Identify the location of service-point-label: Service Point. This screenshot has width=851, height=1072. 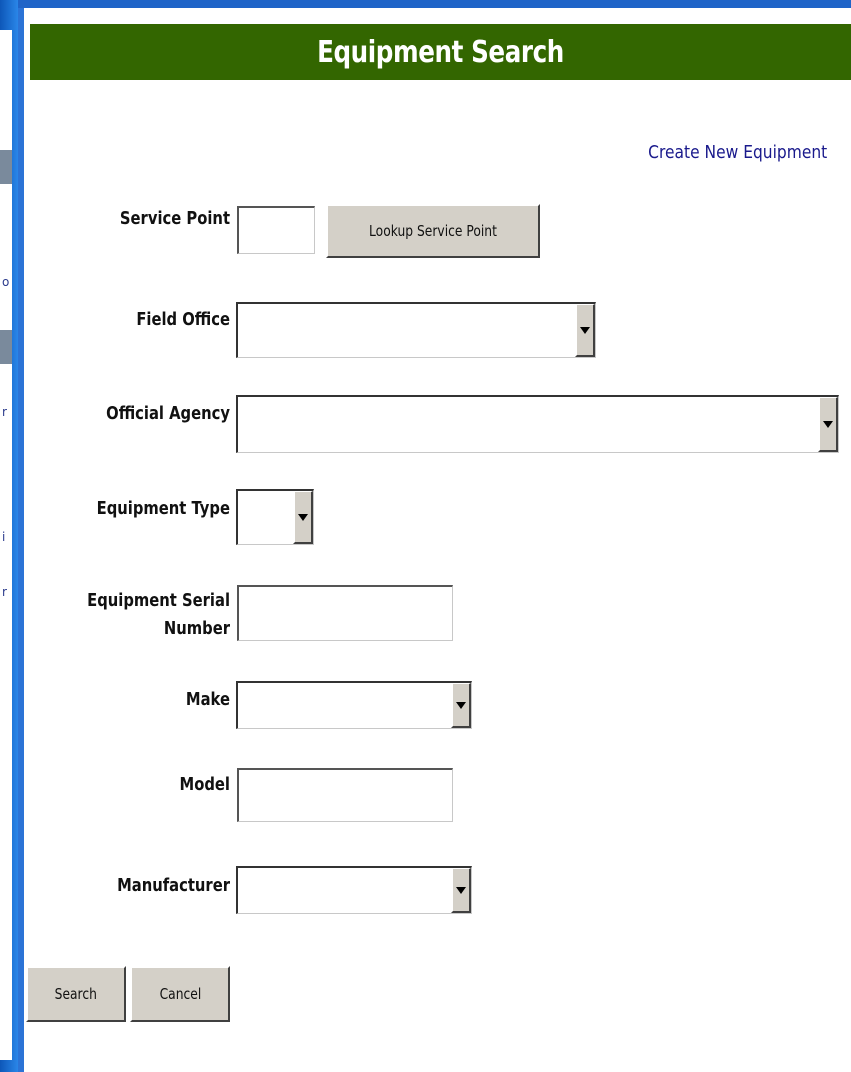
(174, 218).